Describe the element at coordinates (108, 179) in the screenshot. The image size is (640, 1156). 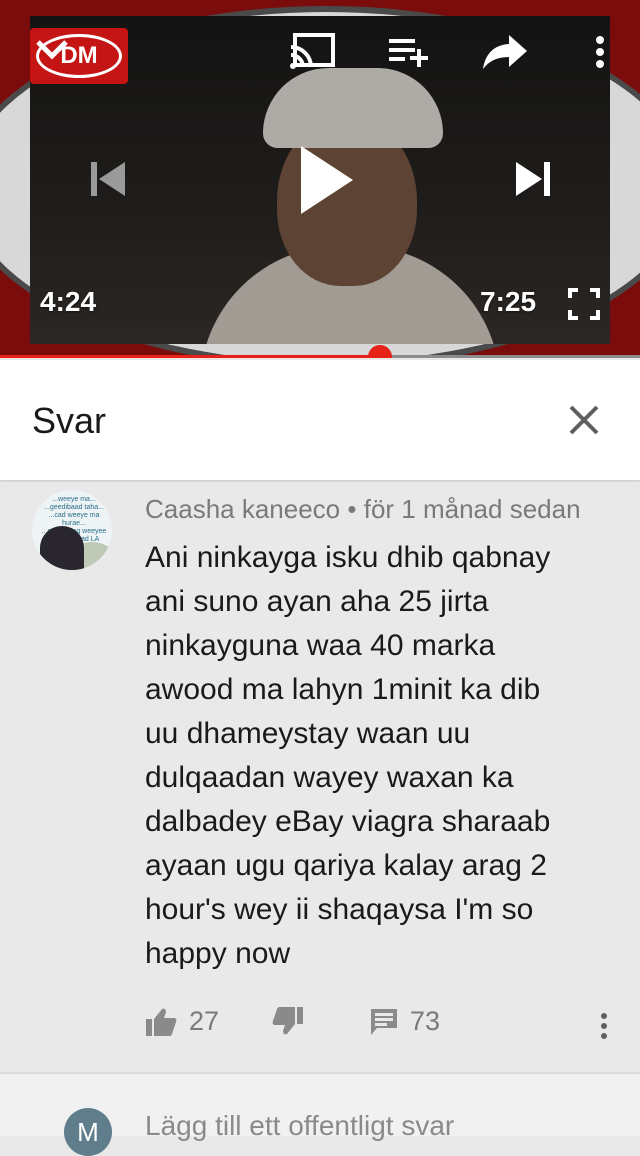
I see `skip-previous-icon` at that location.